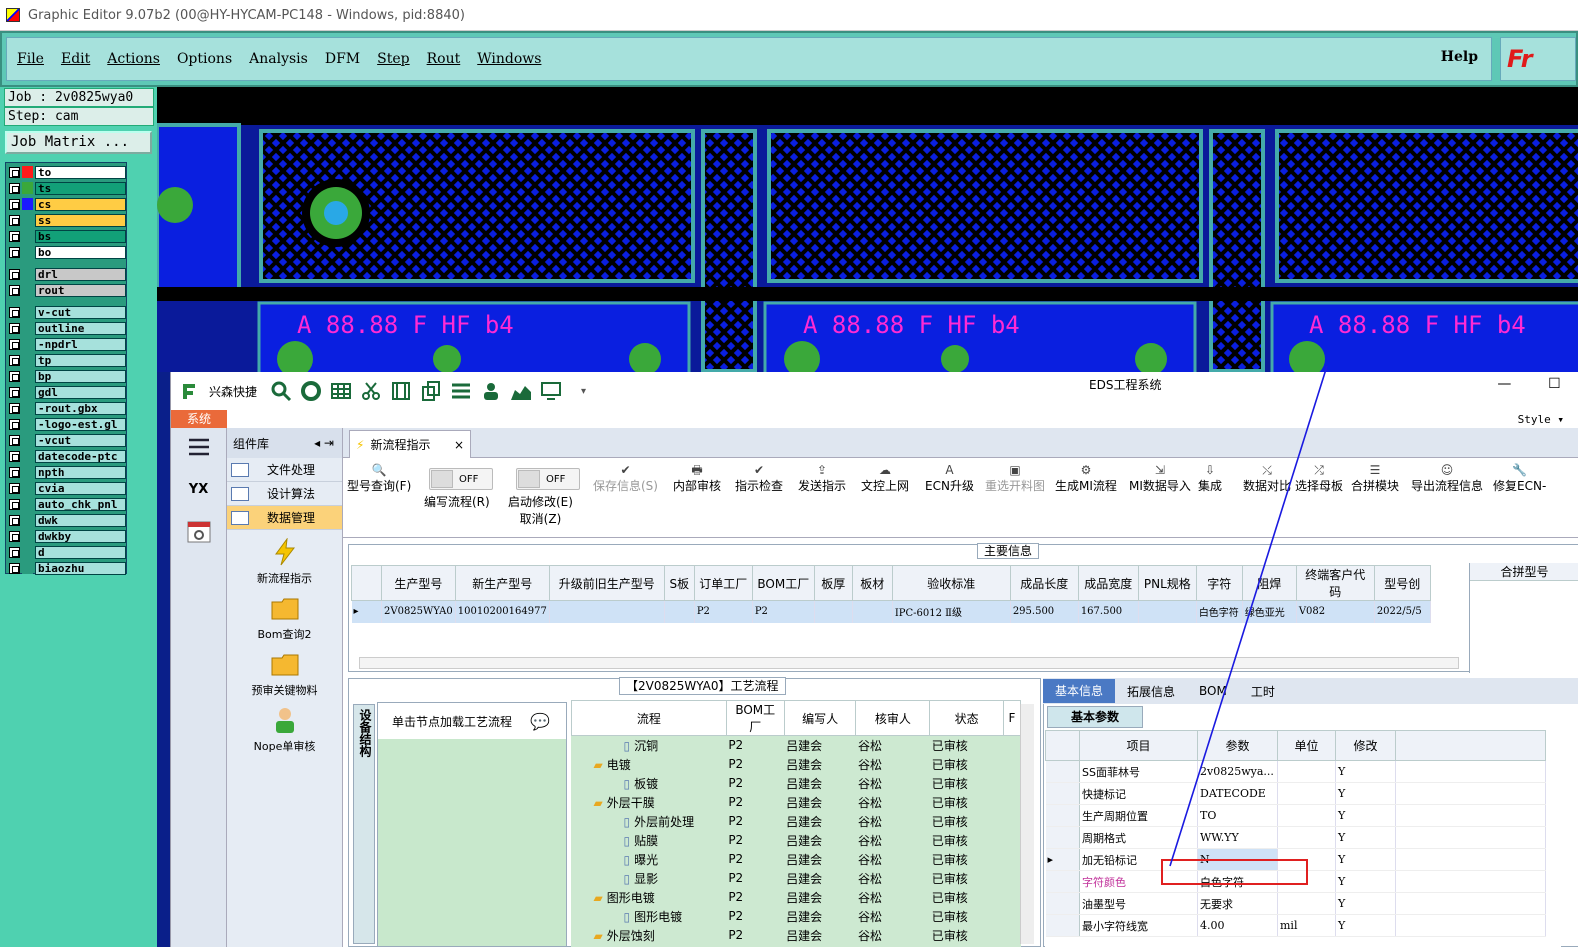 The height and width of the screenshot is (947, 1578). What do you see at coordinates (1269, 583) in the screenshot?
I see `column-header: 阻焊` at bounding box center [1269, 583].